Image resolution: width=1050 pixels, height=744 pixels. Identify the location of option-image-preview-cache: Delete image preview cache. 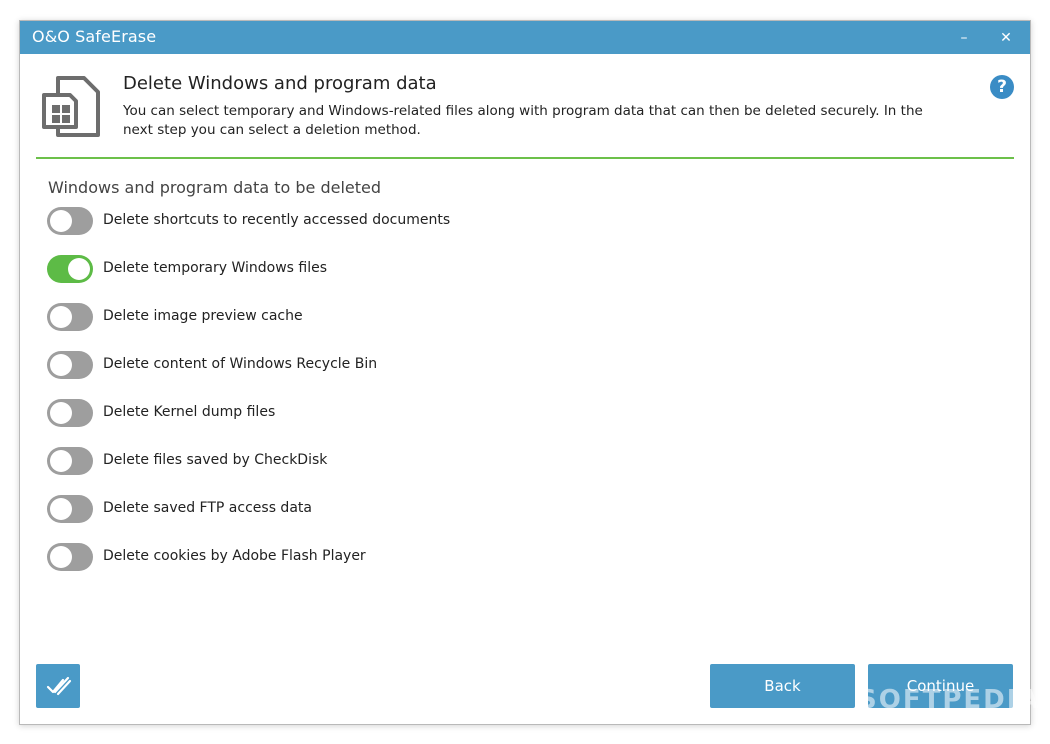
(347, 318).